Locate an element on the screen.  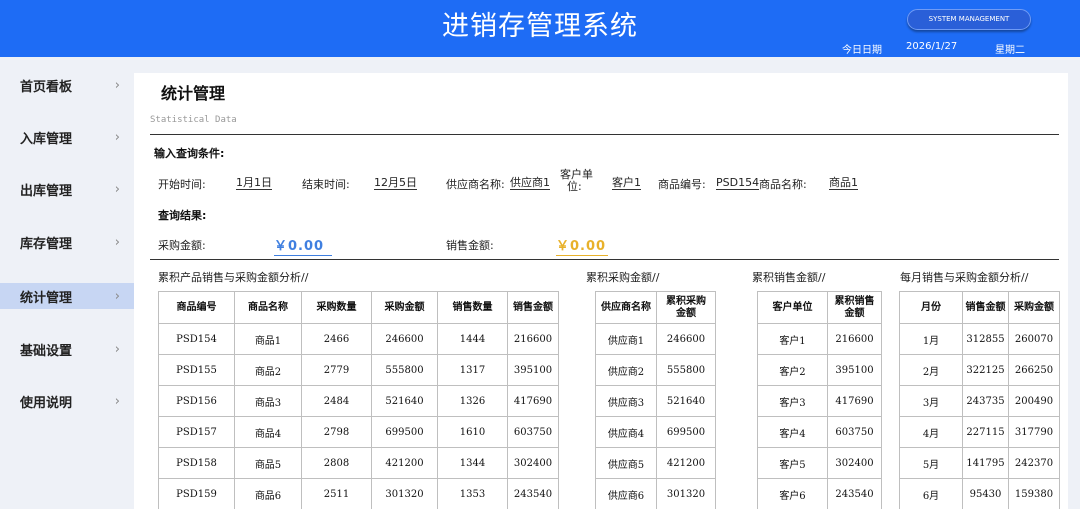
table-row: PSD154 商品1 2466 246600 1444 216600 is located at coordinates (358, 339).